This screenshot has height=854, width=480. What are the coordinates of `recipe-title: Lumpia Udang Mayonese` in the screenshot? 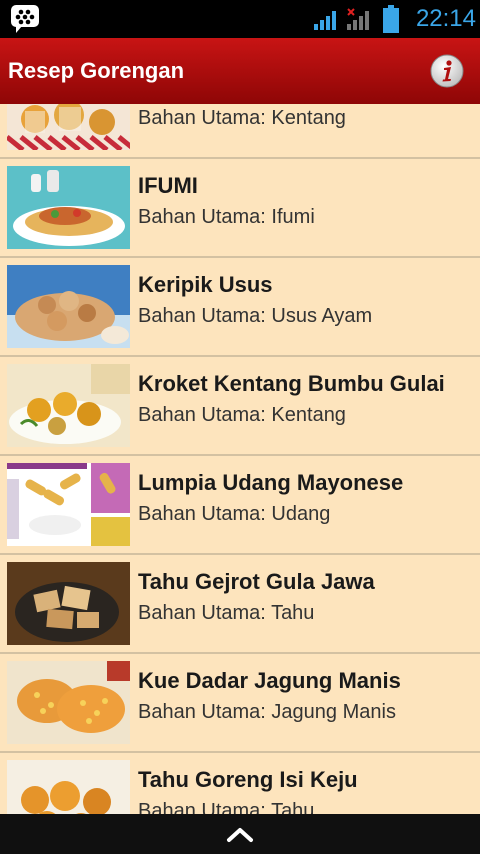 It's located at (271, 482).